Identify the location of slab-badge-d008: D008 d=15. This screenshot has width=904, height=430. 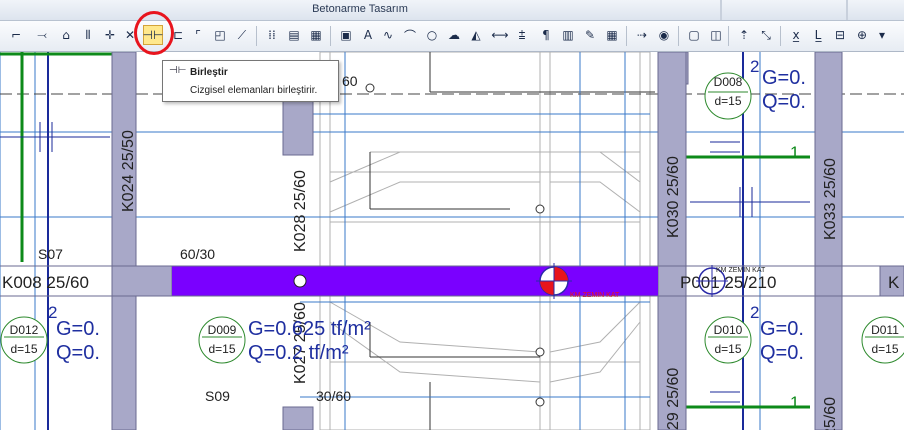
(728, 96).